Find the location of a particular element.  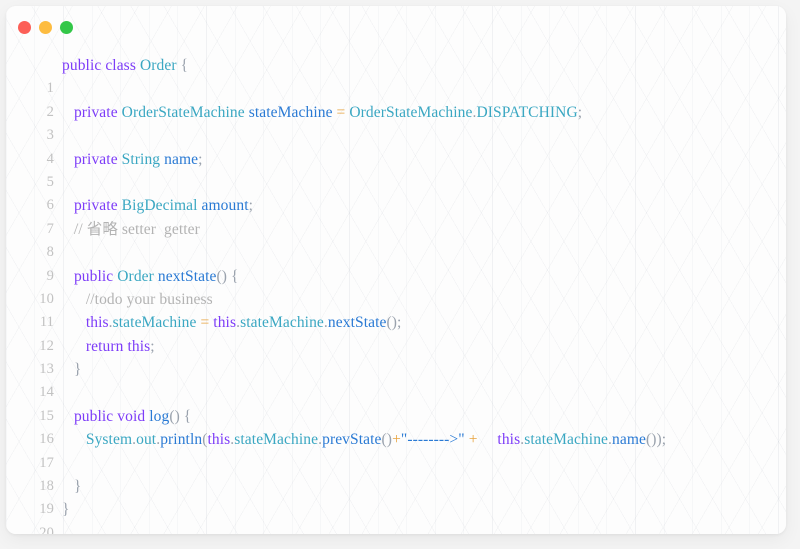

code-line: 7 private BigDecimal amount; is located at coordinates (396, 215).